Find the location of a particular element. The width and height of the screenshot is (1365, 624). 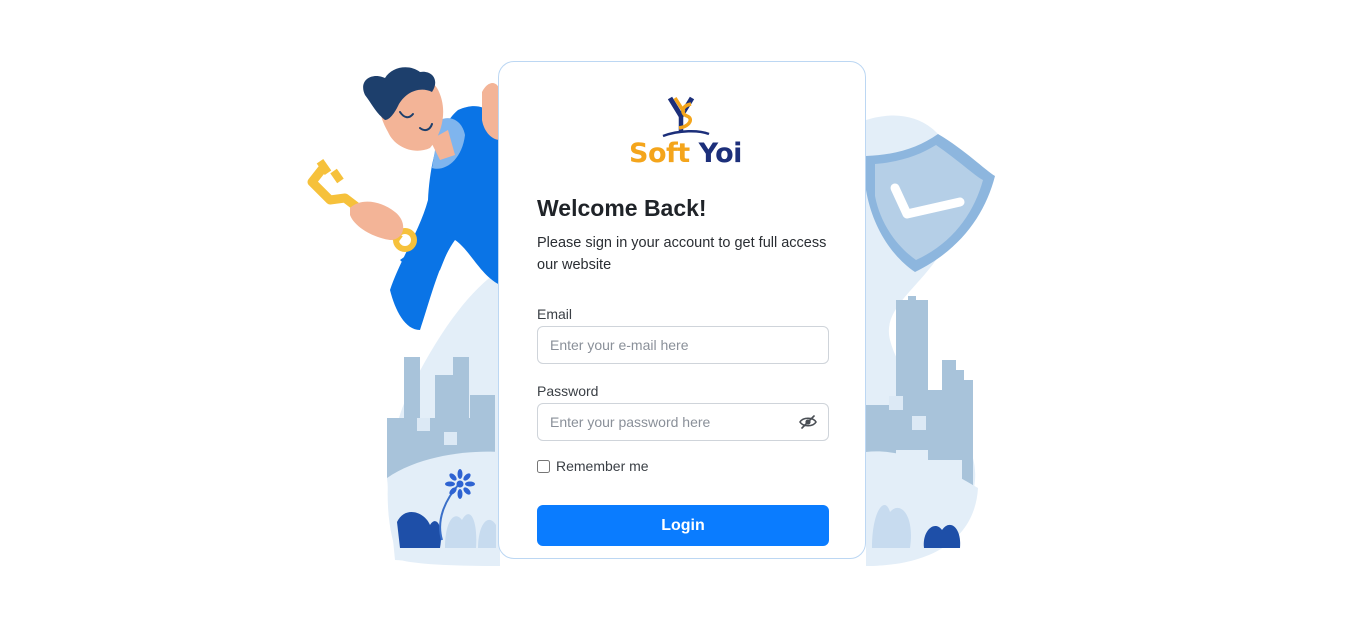

remember-me: Remember me is located at coordinates (593, 466).